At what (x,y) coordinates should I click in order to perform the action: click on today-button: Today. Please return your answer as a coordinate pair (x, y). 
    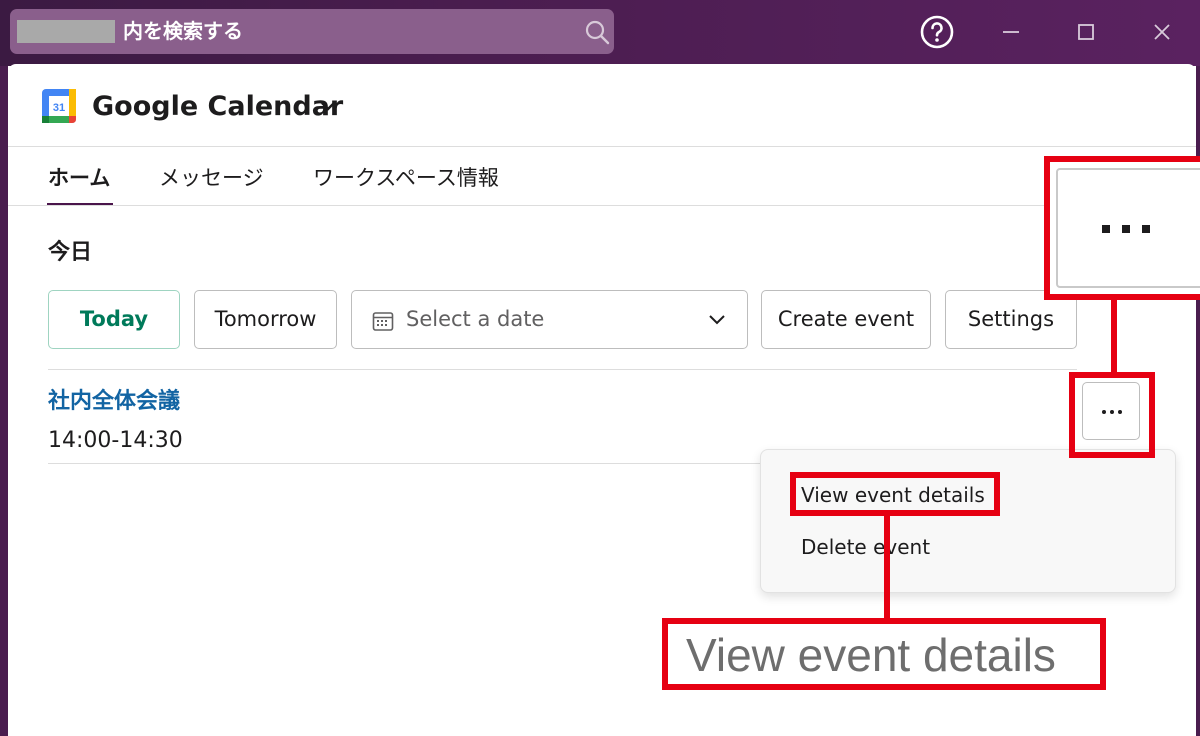
    Looking at the image, I should click on (114, 319).